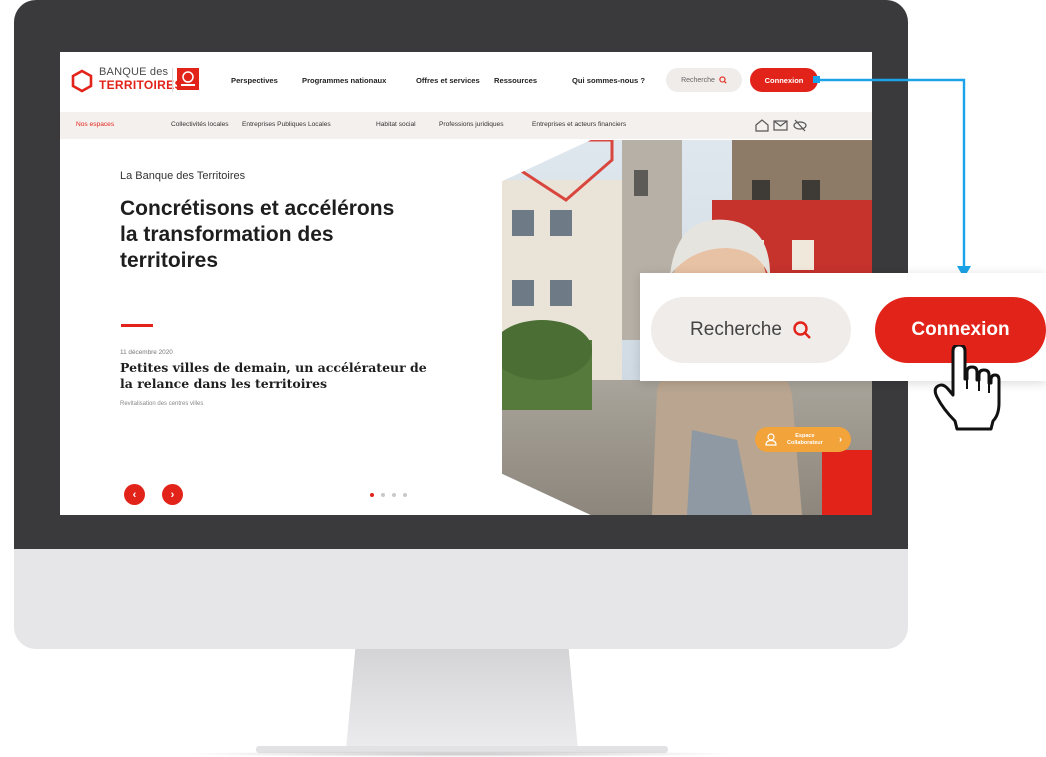  What do you see at coordinates (698, 80) in the screenshot?
I see `search-label: Recherche` at bounding box center [698, 80].